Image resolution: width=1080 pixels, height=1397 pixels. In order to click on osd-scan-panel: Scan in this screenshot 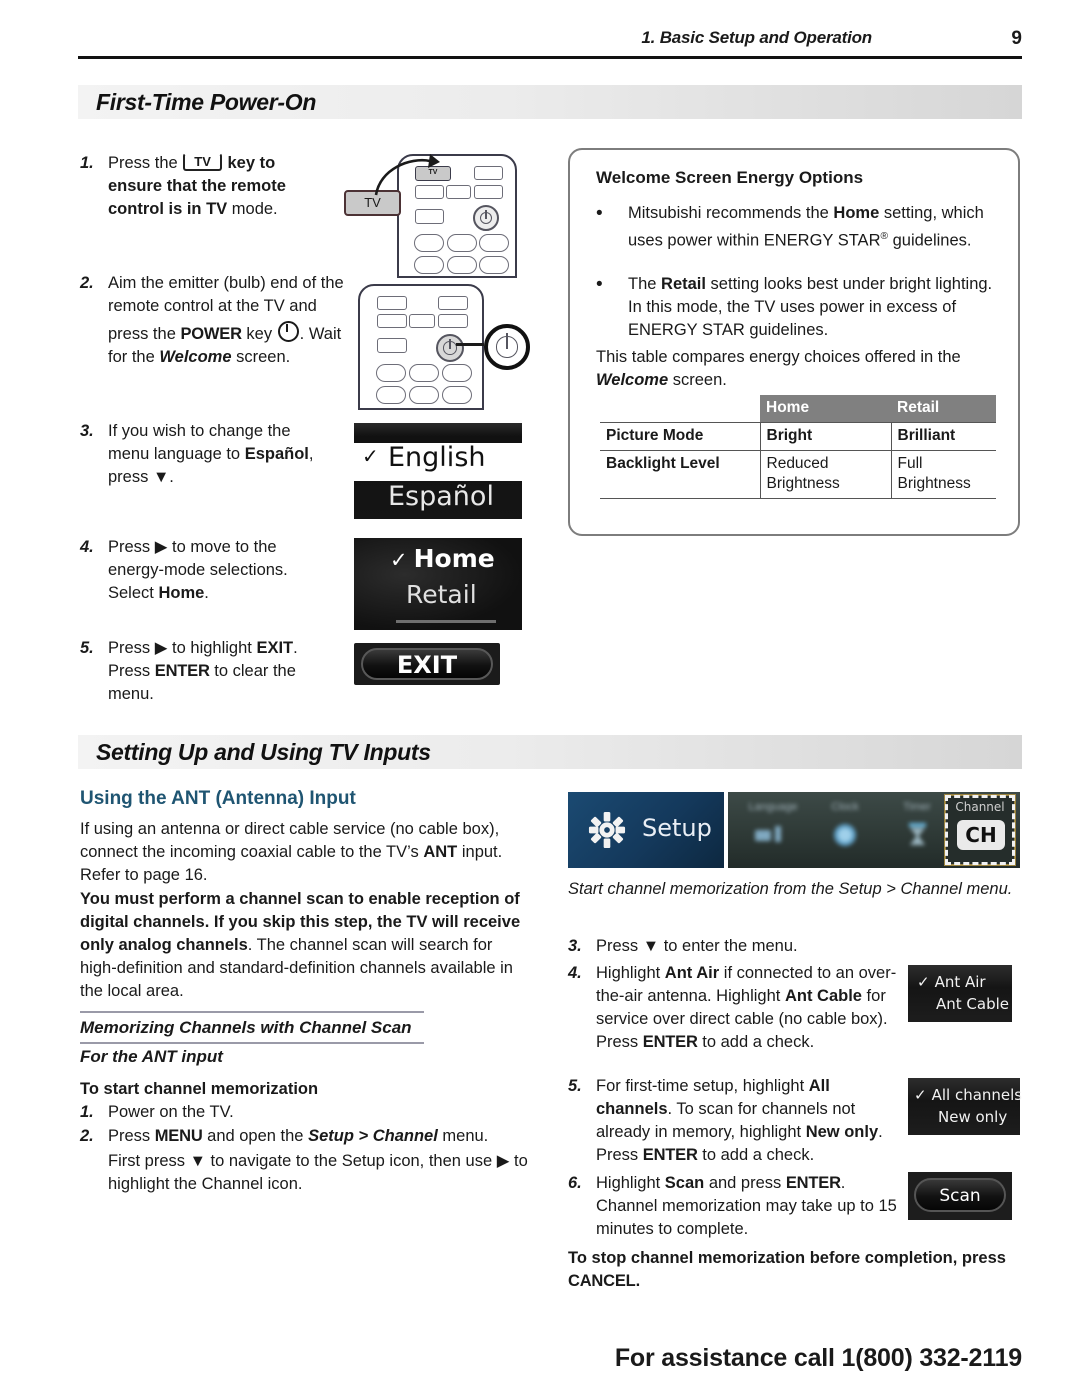, I will do `click(960, 1196)`.